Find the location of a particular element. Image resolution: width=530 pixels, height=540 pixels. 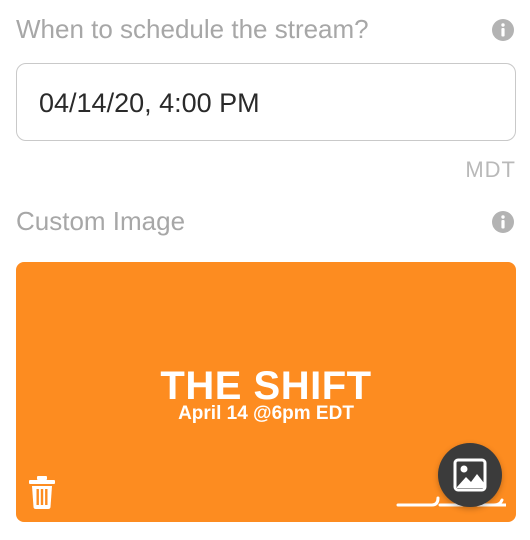

schedule-datetime-value: 04/14/20, 4:00 PM is located at coordinates (149, 103).